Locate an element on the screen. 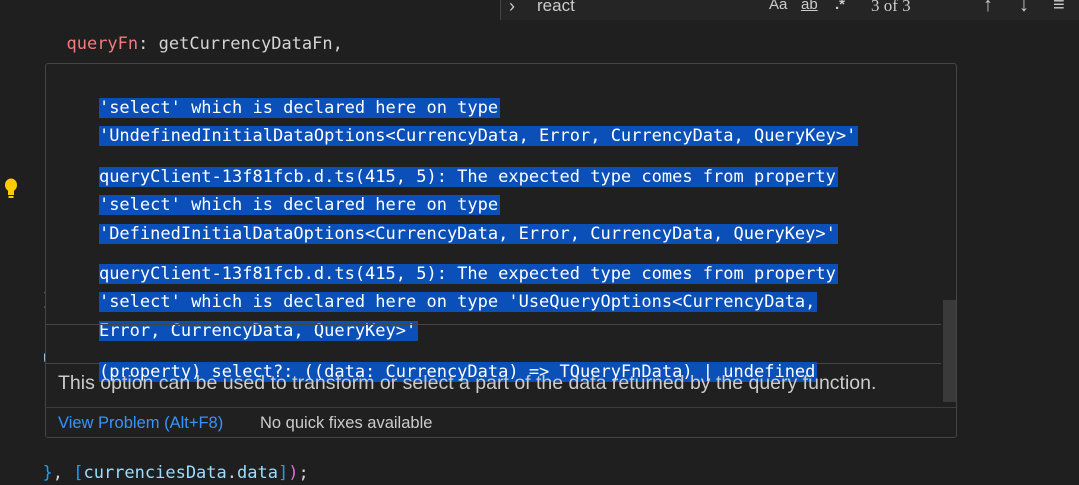  deps-comma: , is located at coordinates (63, 473).